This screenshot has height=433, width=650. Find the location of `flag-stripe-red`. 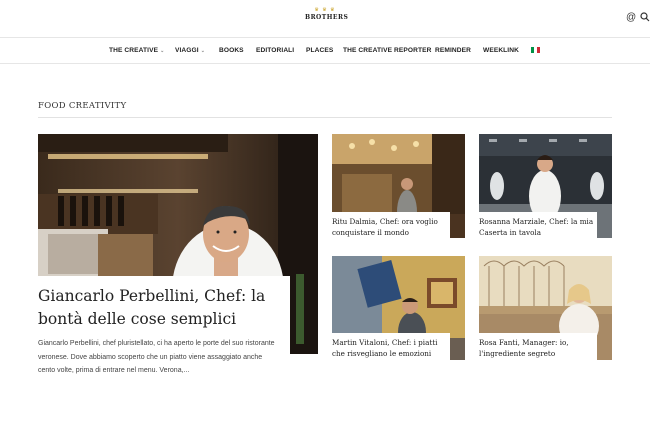

flag-stripe-red is located at coordinates (538, 50).